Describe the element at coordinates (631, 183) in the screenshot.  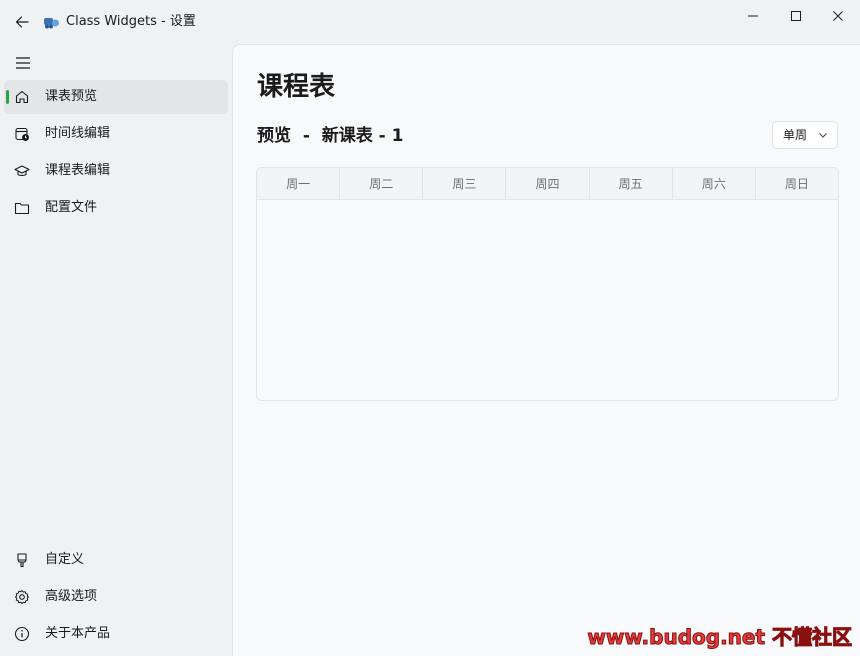
I see `column-header-fri: 周五` at that location.